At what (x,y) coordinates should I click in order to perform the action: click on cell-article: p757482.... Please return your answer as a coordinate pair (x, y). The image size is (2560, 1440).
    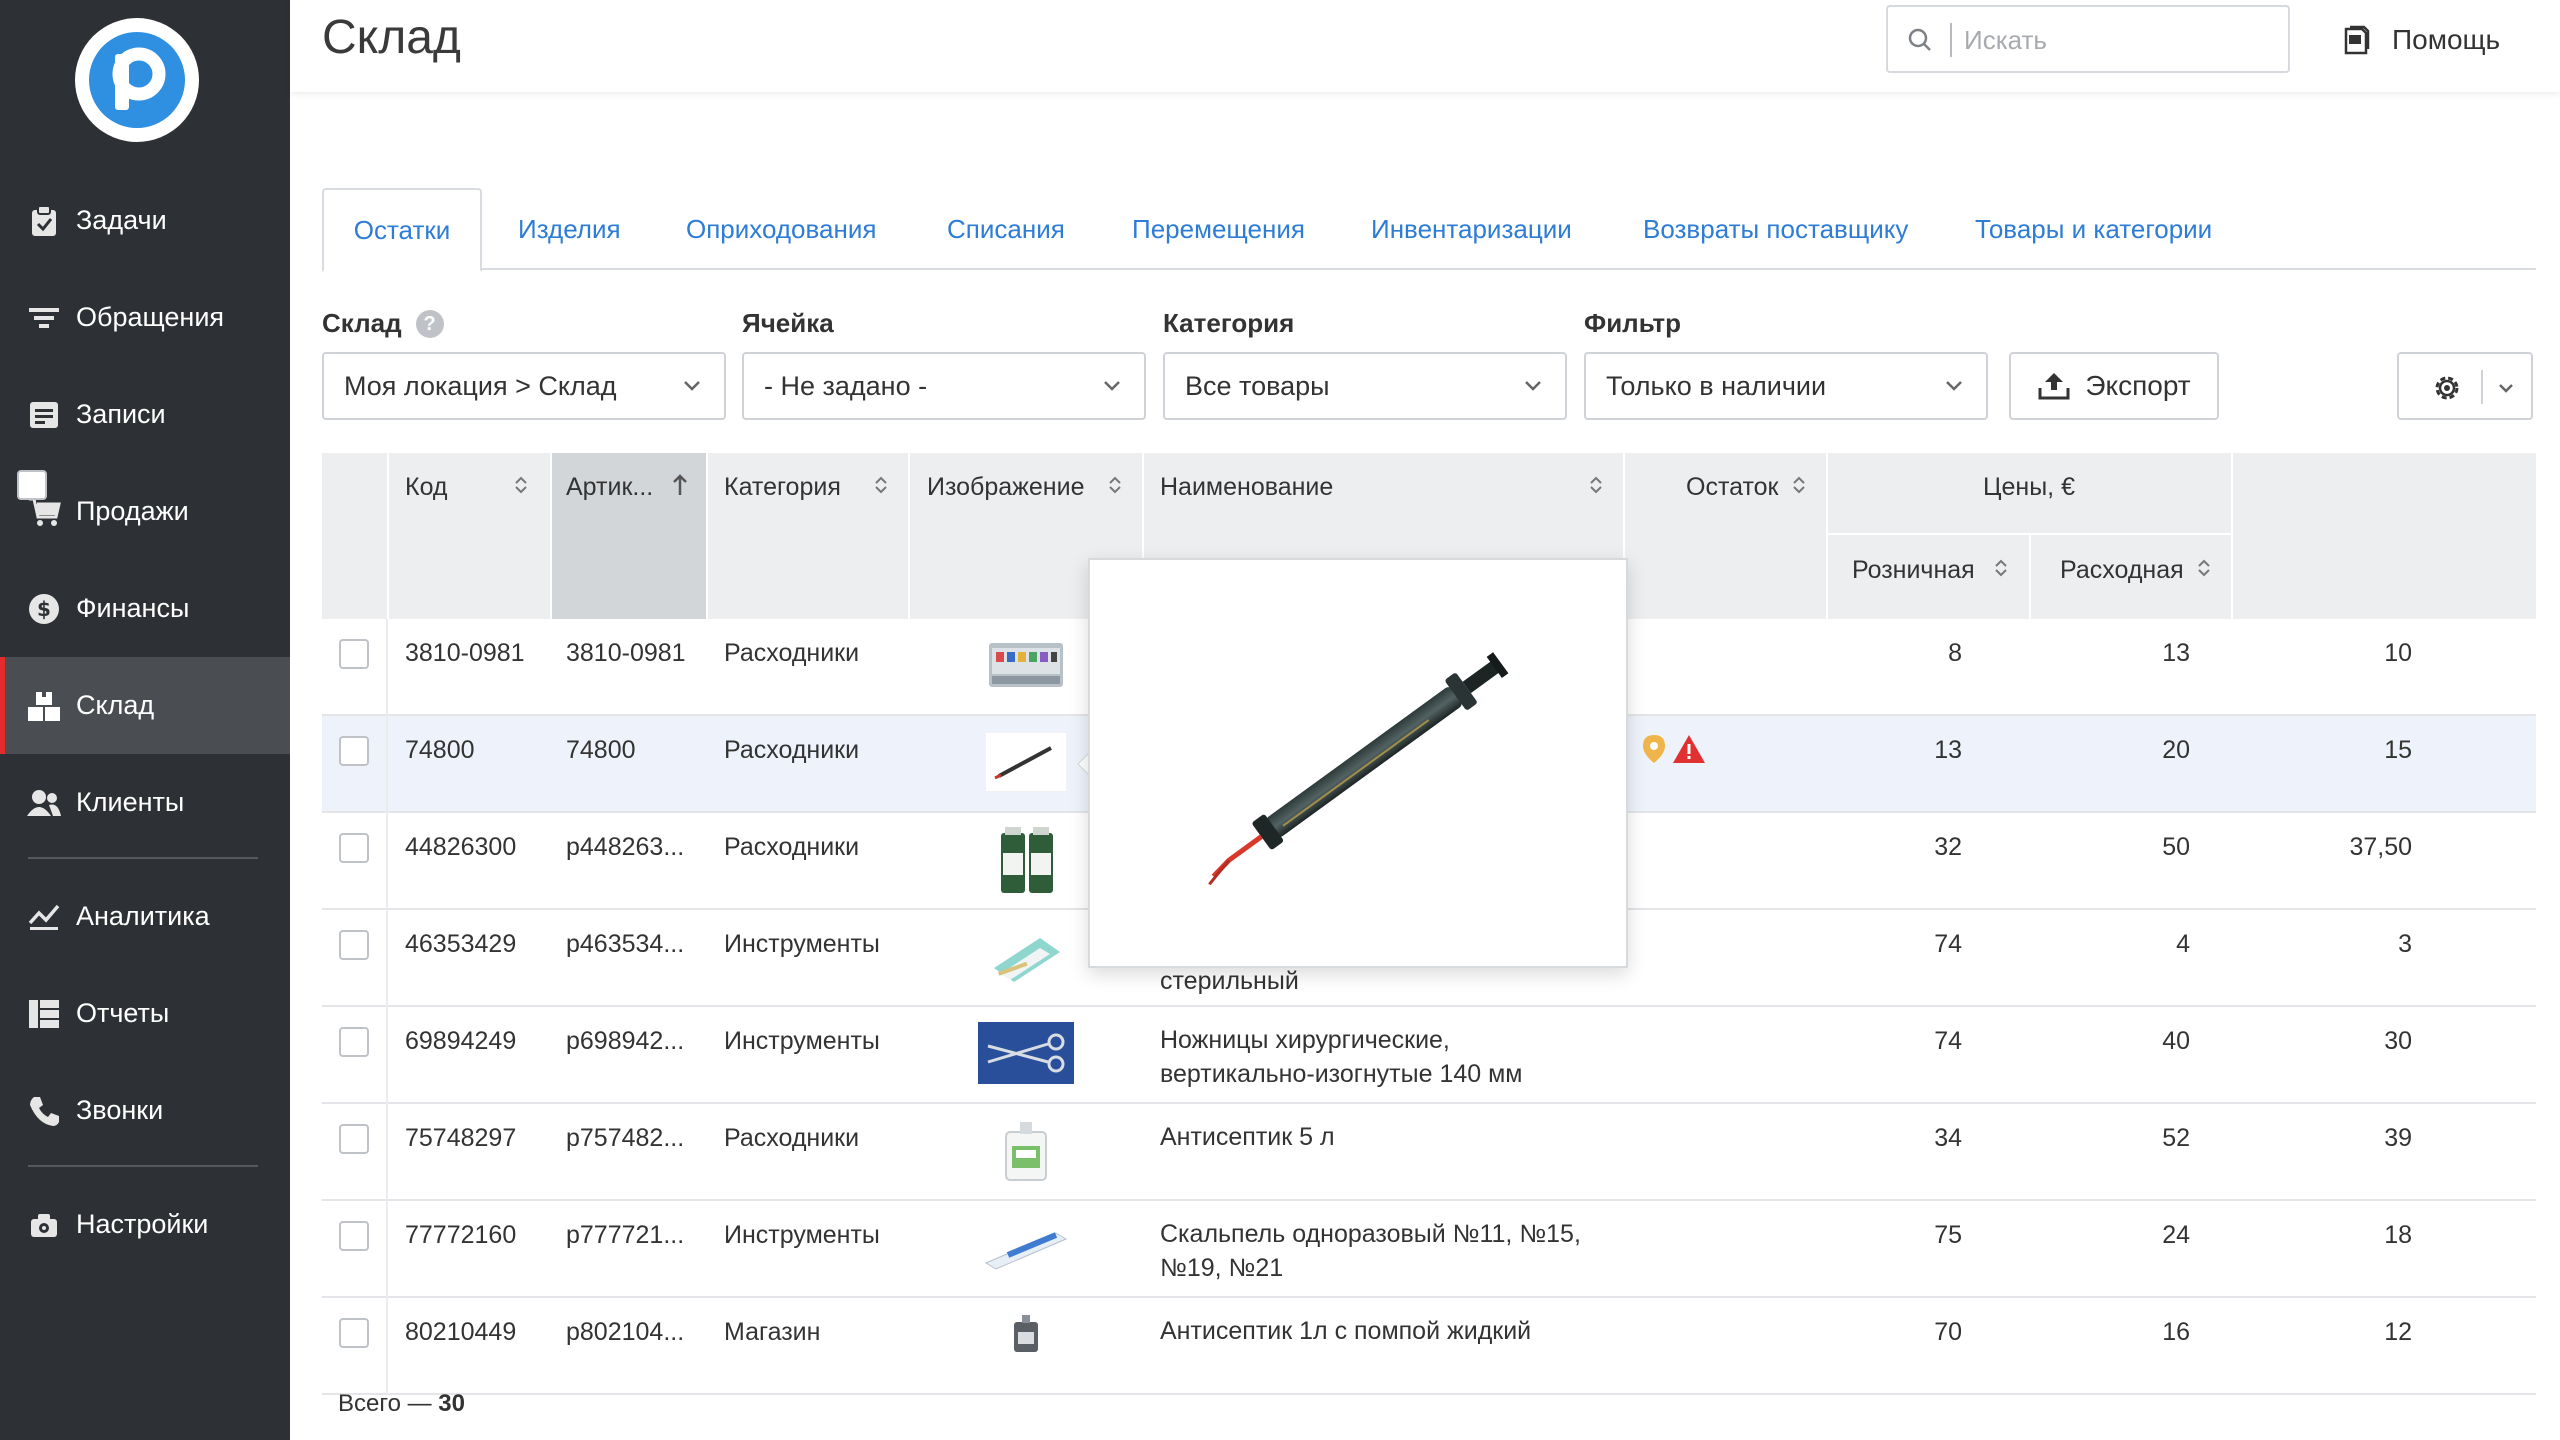
    Looking at the image, I should click on (625, 1138).